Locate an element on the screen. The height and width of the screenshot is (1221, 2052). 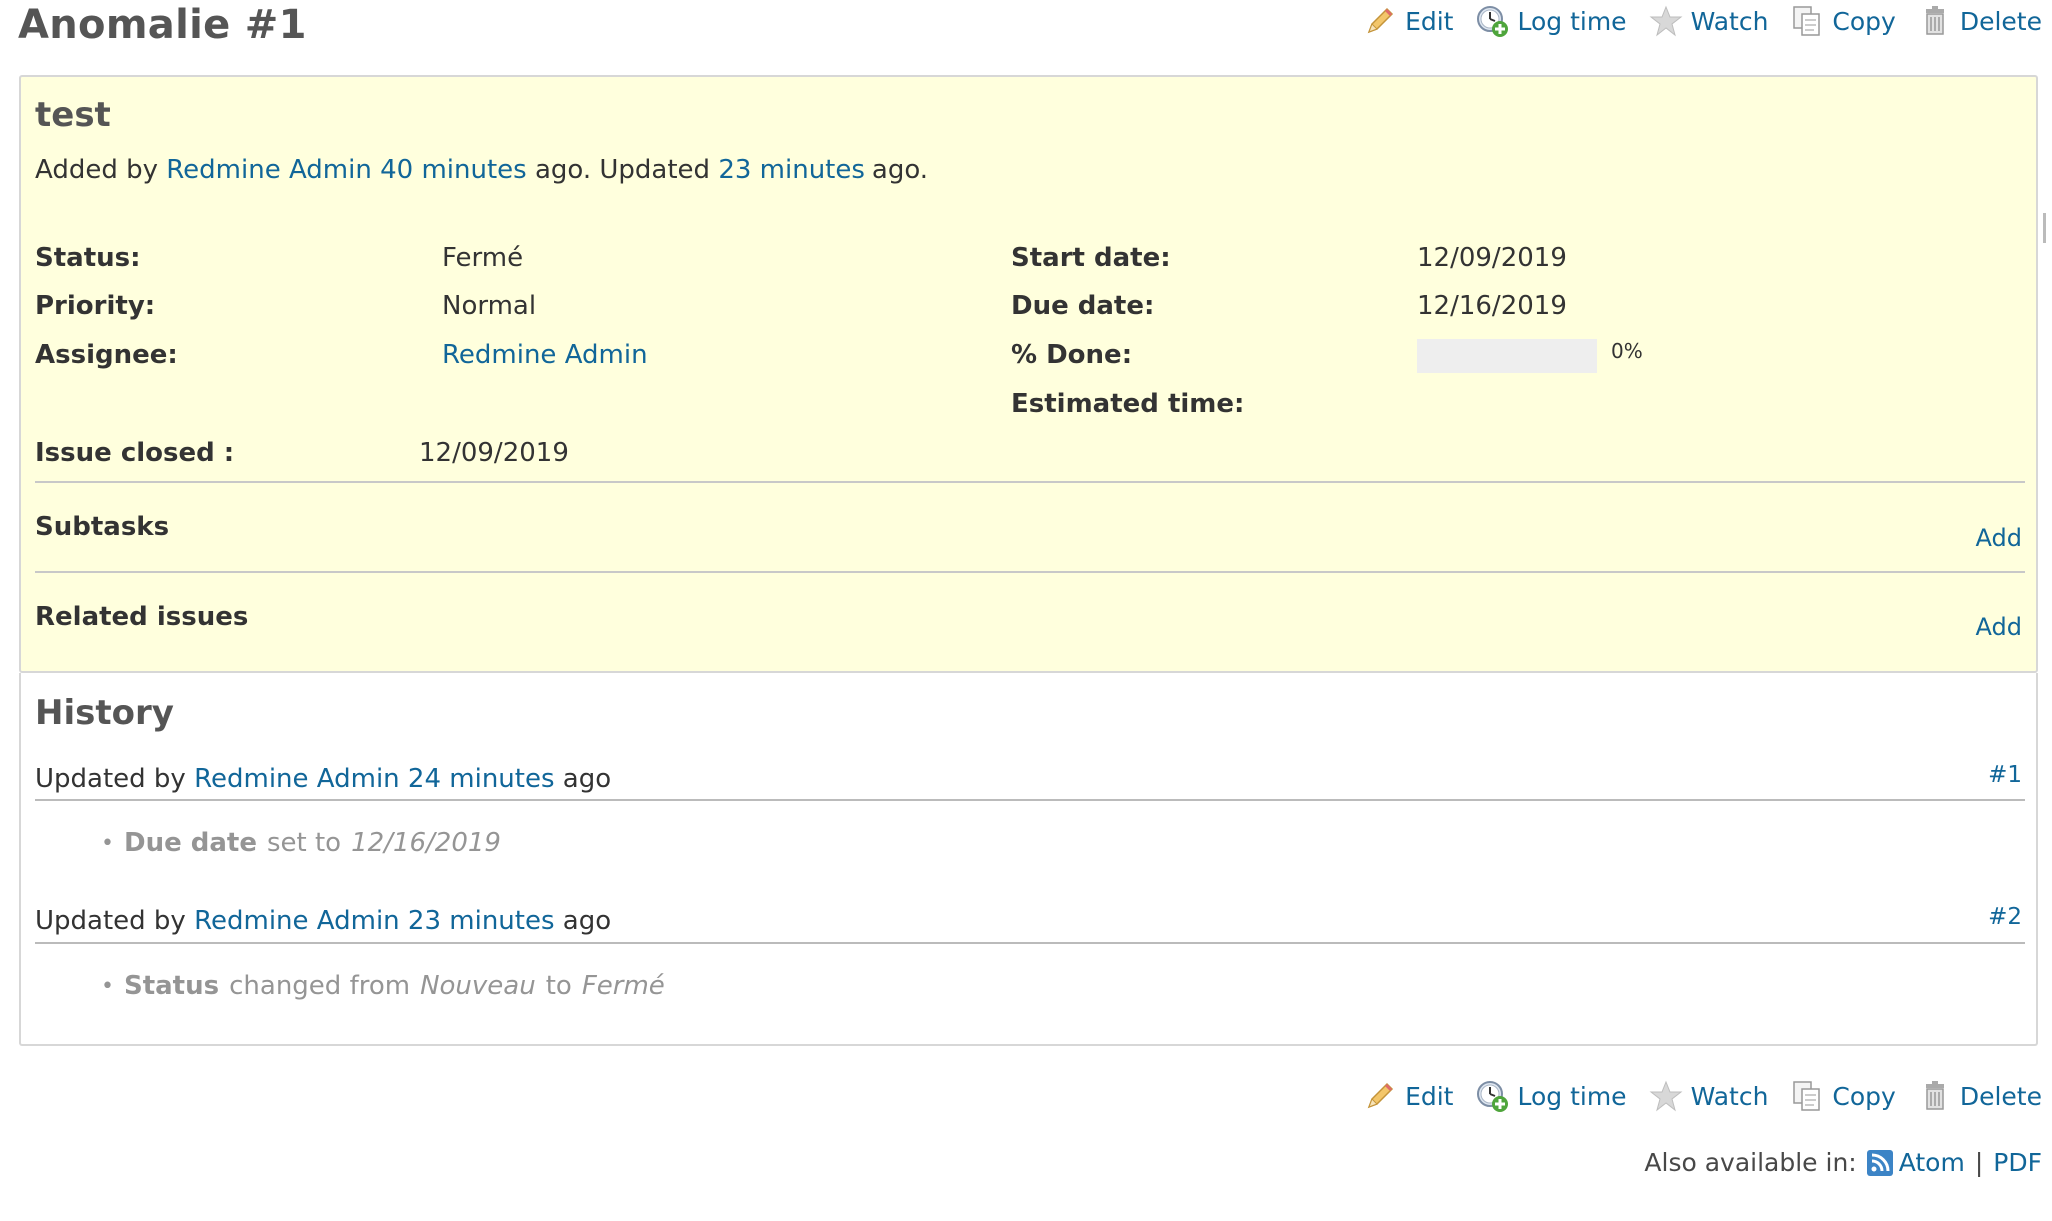
journal-header: Updated by Redmine Admin 24 minutes ago is located at coordinates (323, 779).